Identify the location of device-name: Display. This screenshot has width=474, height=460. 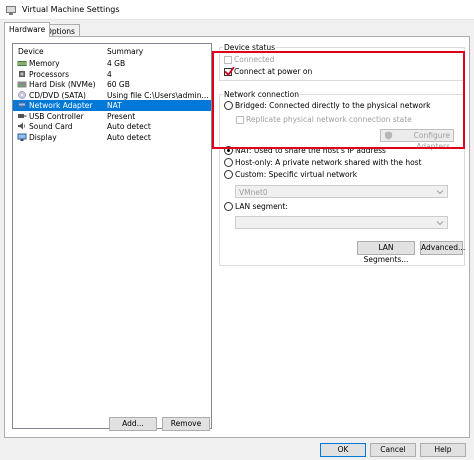
(43, 137).